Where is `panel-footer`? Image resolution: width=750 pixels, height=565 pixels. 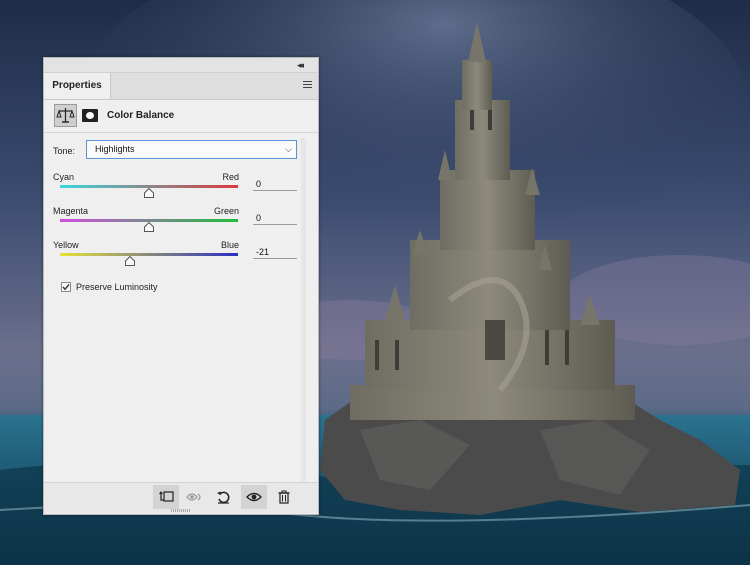
panel-footer is located at coordinates (181, 497).